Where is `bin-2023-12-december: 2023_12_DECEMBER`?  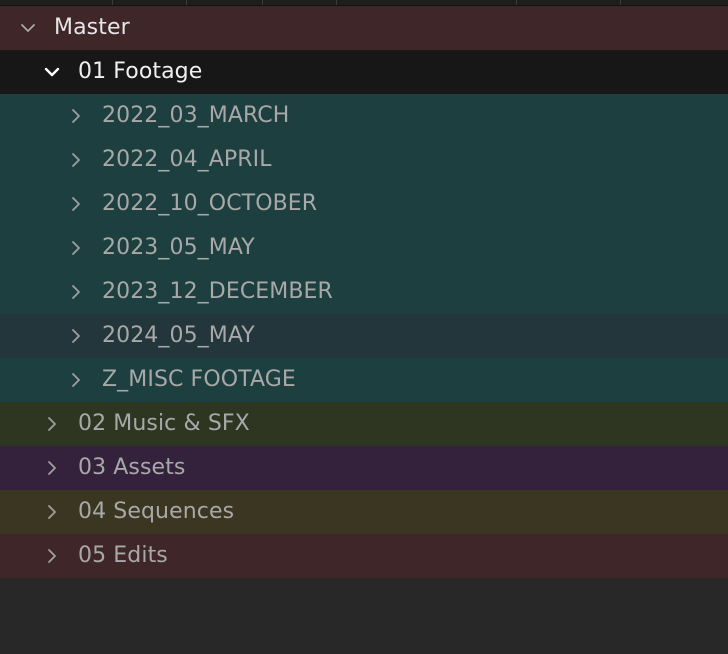
bin-2023-12-december: 2023_12_DECEMBER is located at coordinates (364, 292).